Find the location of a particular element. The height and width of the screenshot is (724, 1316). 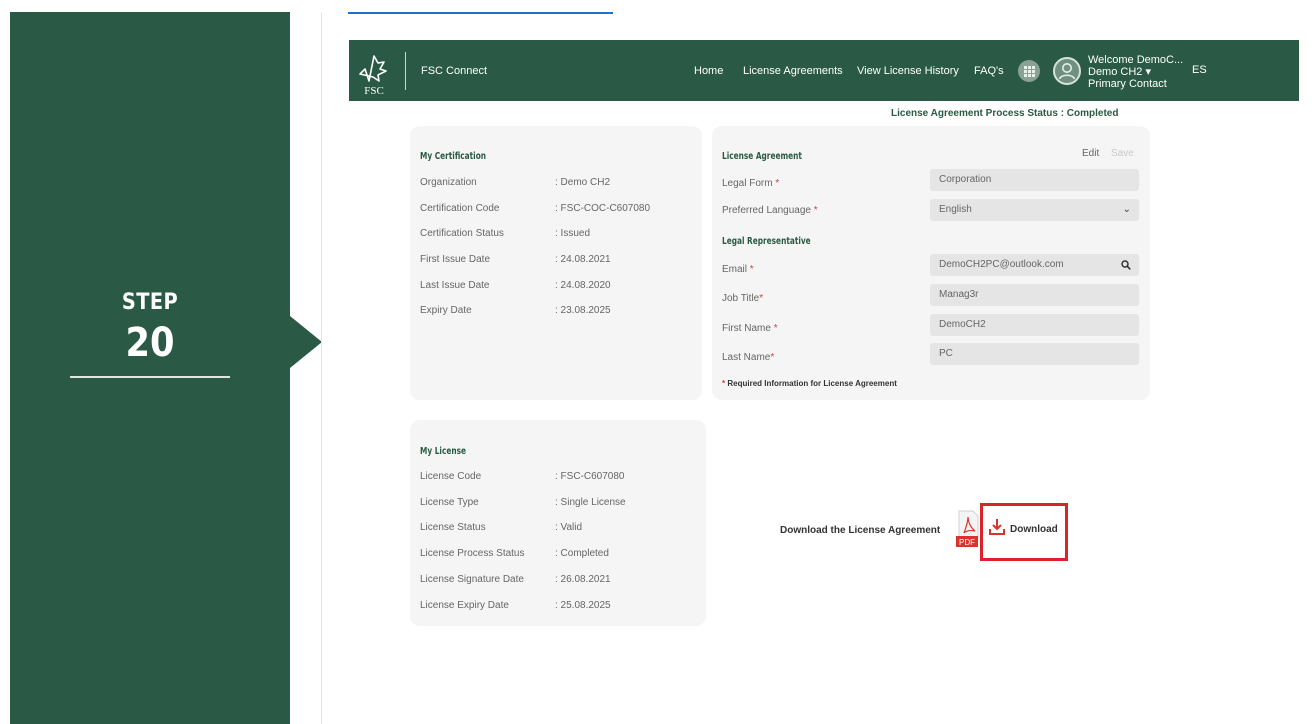

cert-row-value: : Demo CH2 is located at coordinates (583, 182).